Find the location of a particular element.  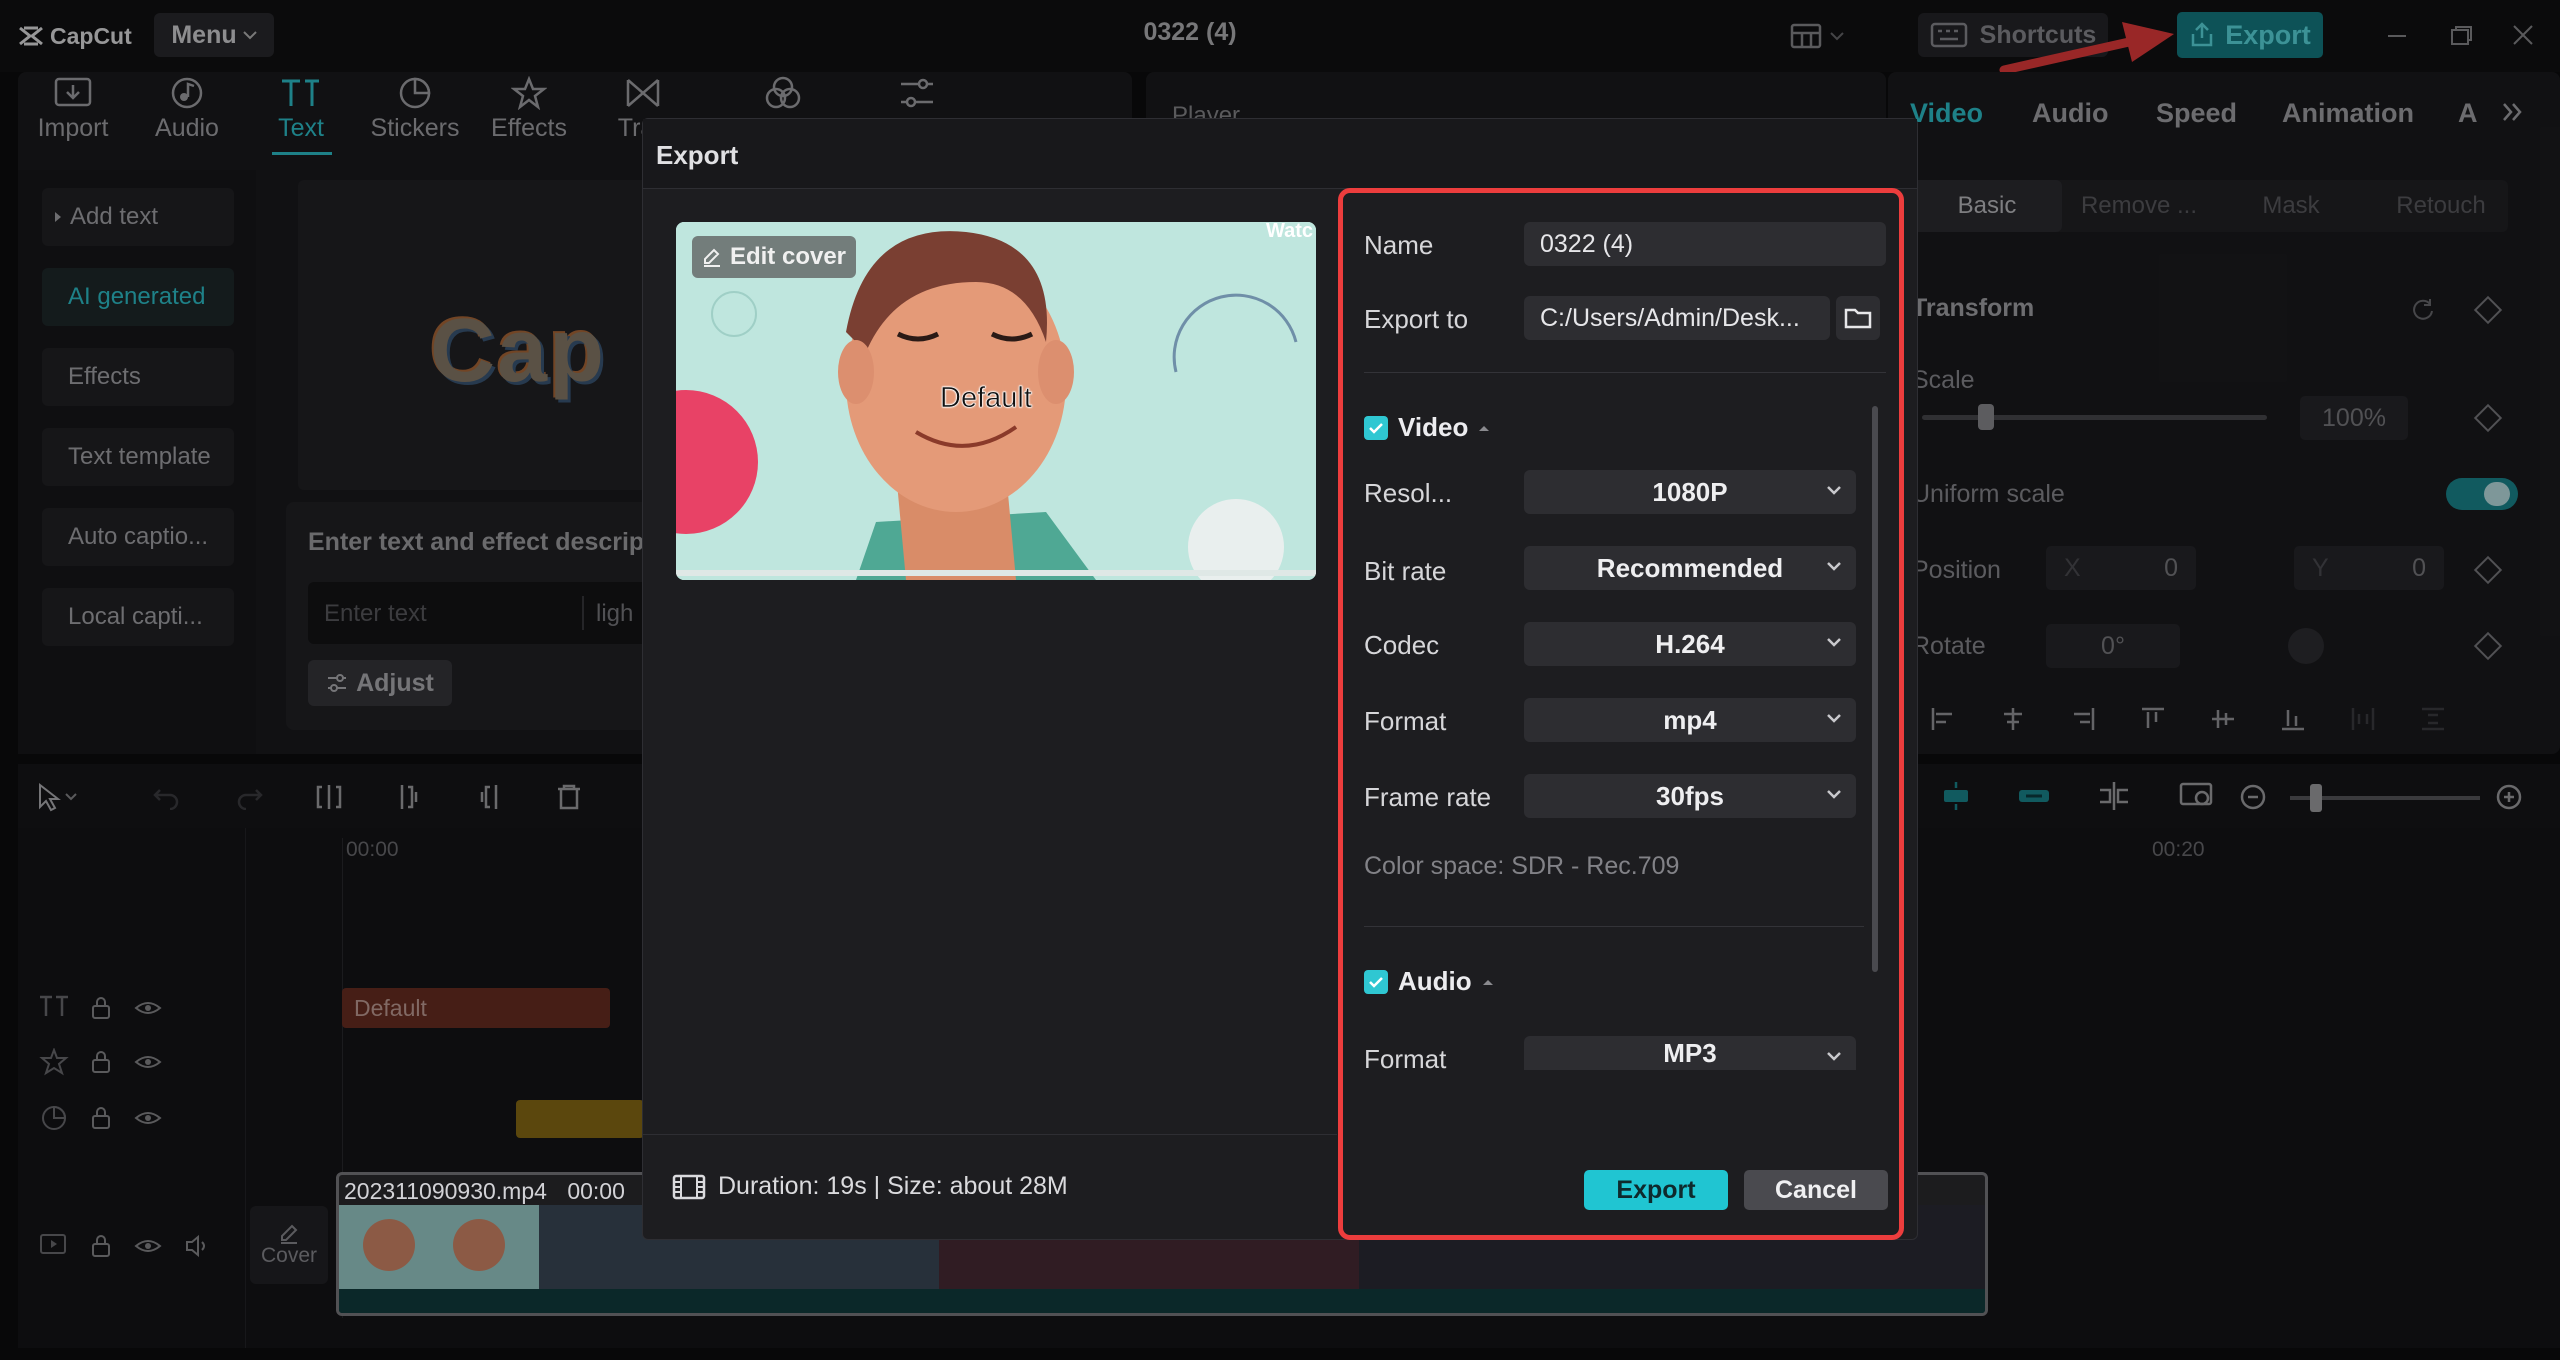

video-clip-label: 202311090930.mp4 00:00 is located at coordinates (484, 1191).